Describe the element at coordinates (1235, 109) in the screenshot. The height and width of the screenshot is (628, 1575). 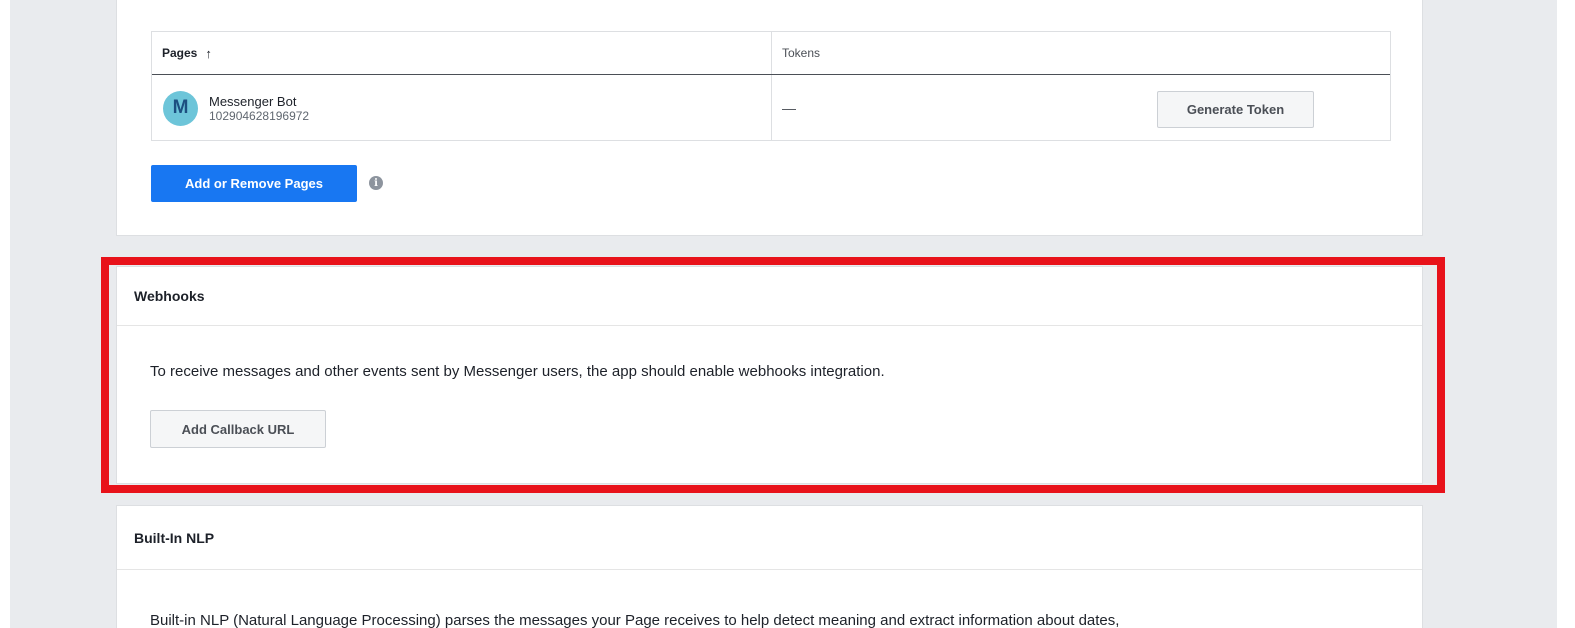
I see `generate-token-button: Generate Token` at that location.